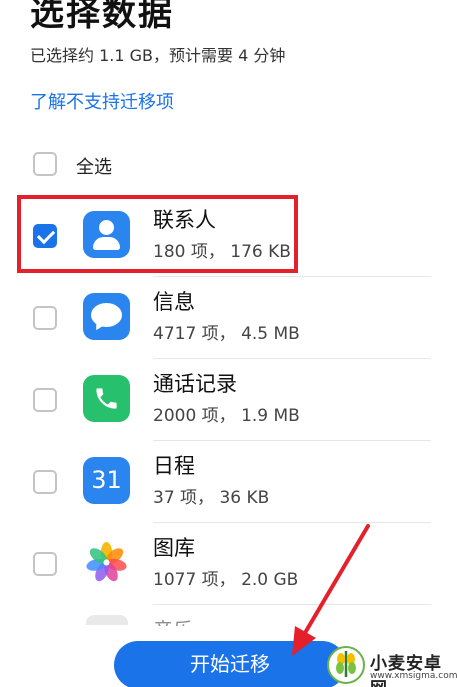 The width and height of the screenshot is (457, 687). I want to click on item-name: 信息, so click(174, 302).